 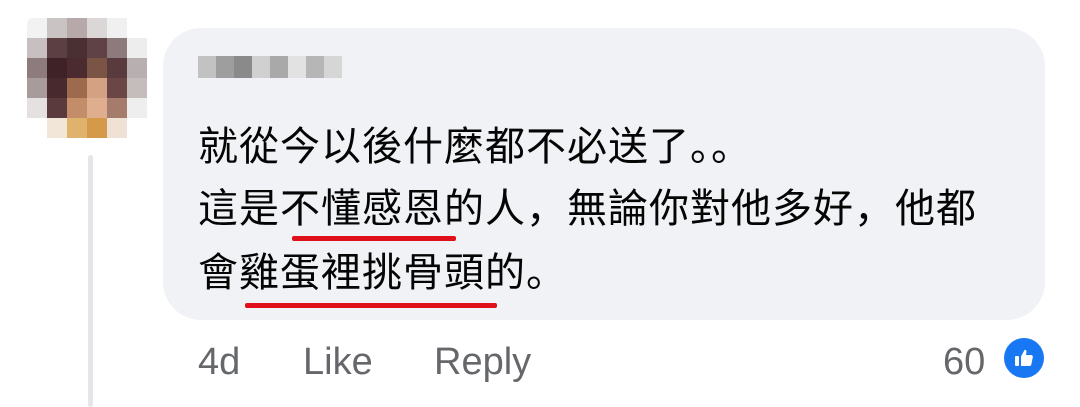 I want to click on thumbs-up-icon, so click(x=1024, y=358).